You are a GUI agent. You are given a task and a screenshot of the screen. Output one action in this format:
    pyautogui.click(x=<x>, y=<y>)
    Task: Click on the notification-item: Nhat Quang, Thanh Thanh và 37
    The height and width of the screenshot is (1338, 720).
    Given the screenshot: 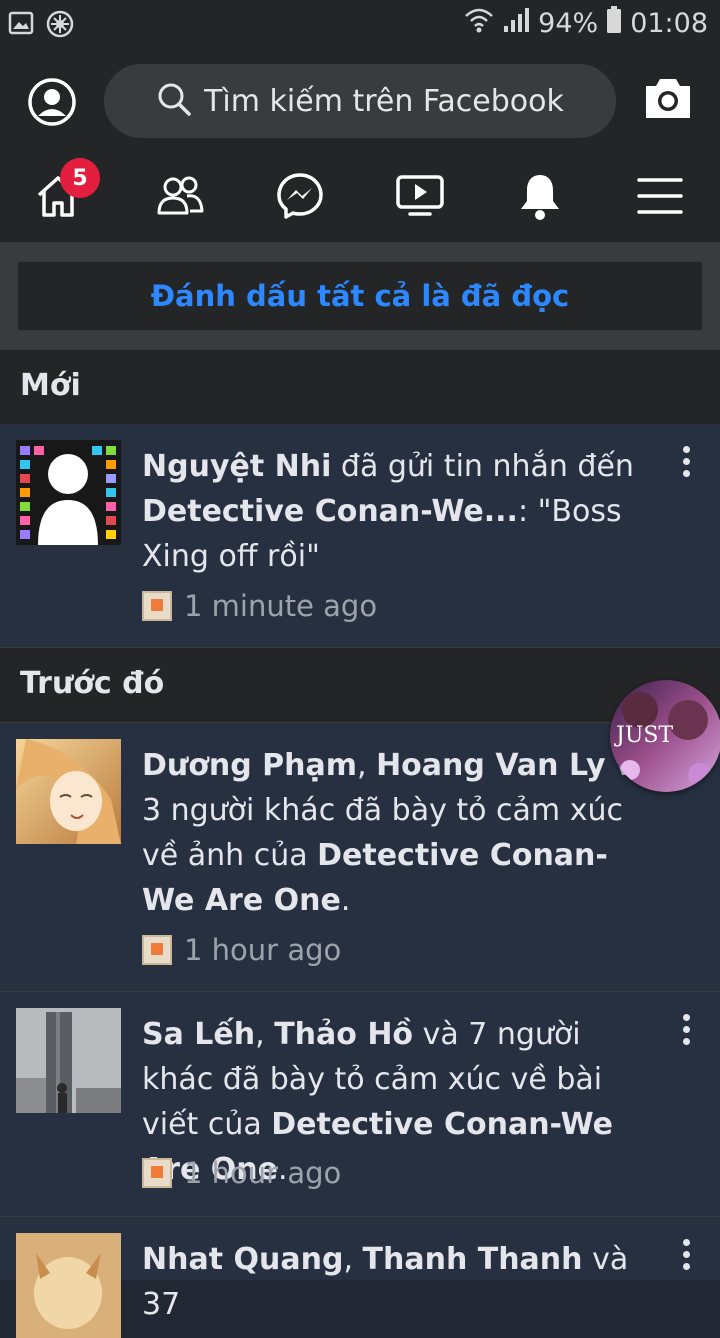 What is the action you would take?
    pyautogui.click(x=360, y=1277)
    